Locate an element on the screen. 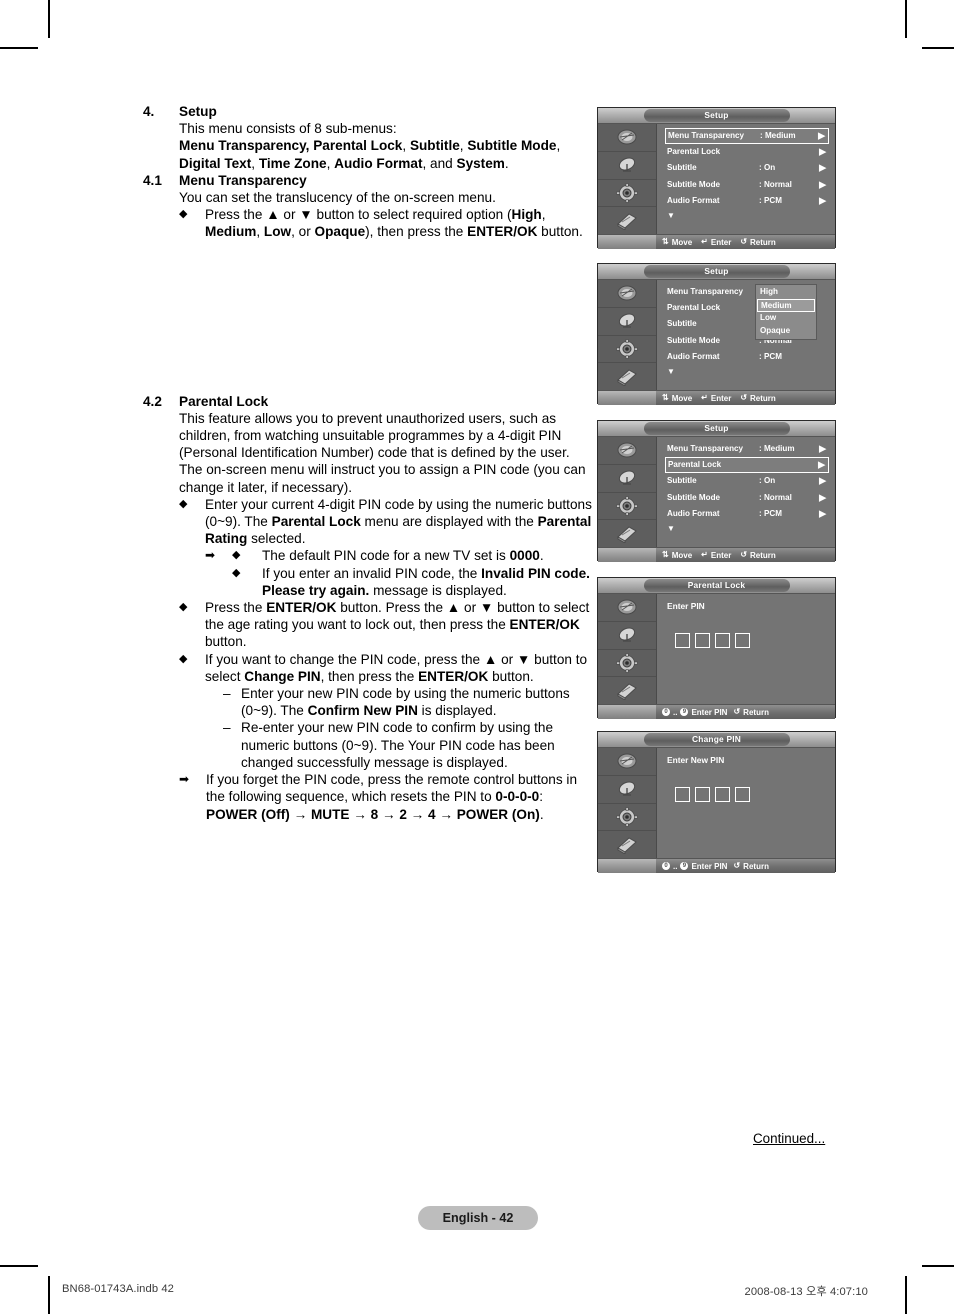 This screenshot has height=1314, width=954. osd-footer: 0.. 9 Enter PIN ↺ Return is located at coordinates (716, 865).